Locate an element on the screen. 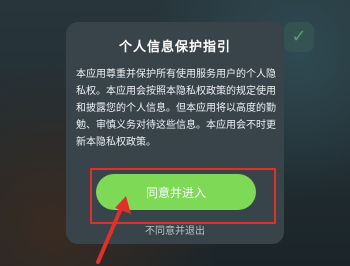 The height and width of the screenshot is (266, 350). annotation-arrow-icon is located at coordinates (113, 230).